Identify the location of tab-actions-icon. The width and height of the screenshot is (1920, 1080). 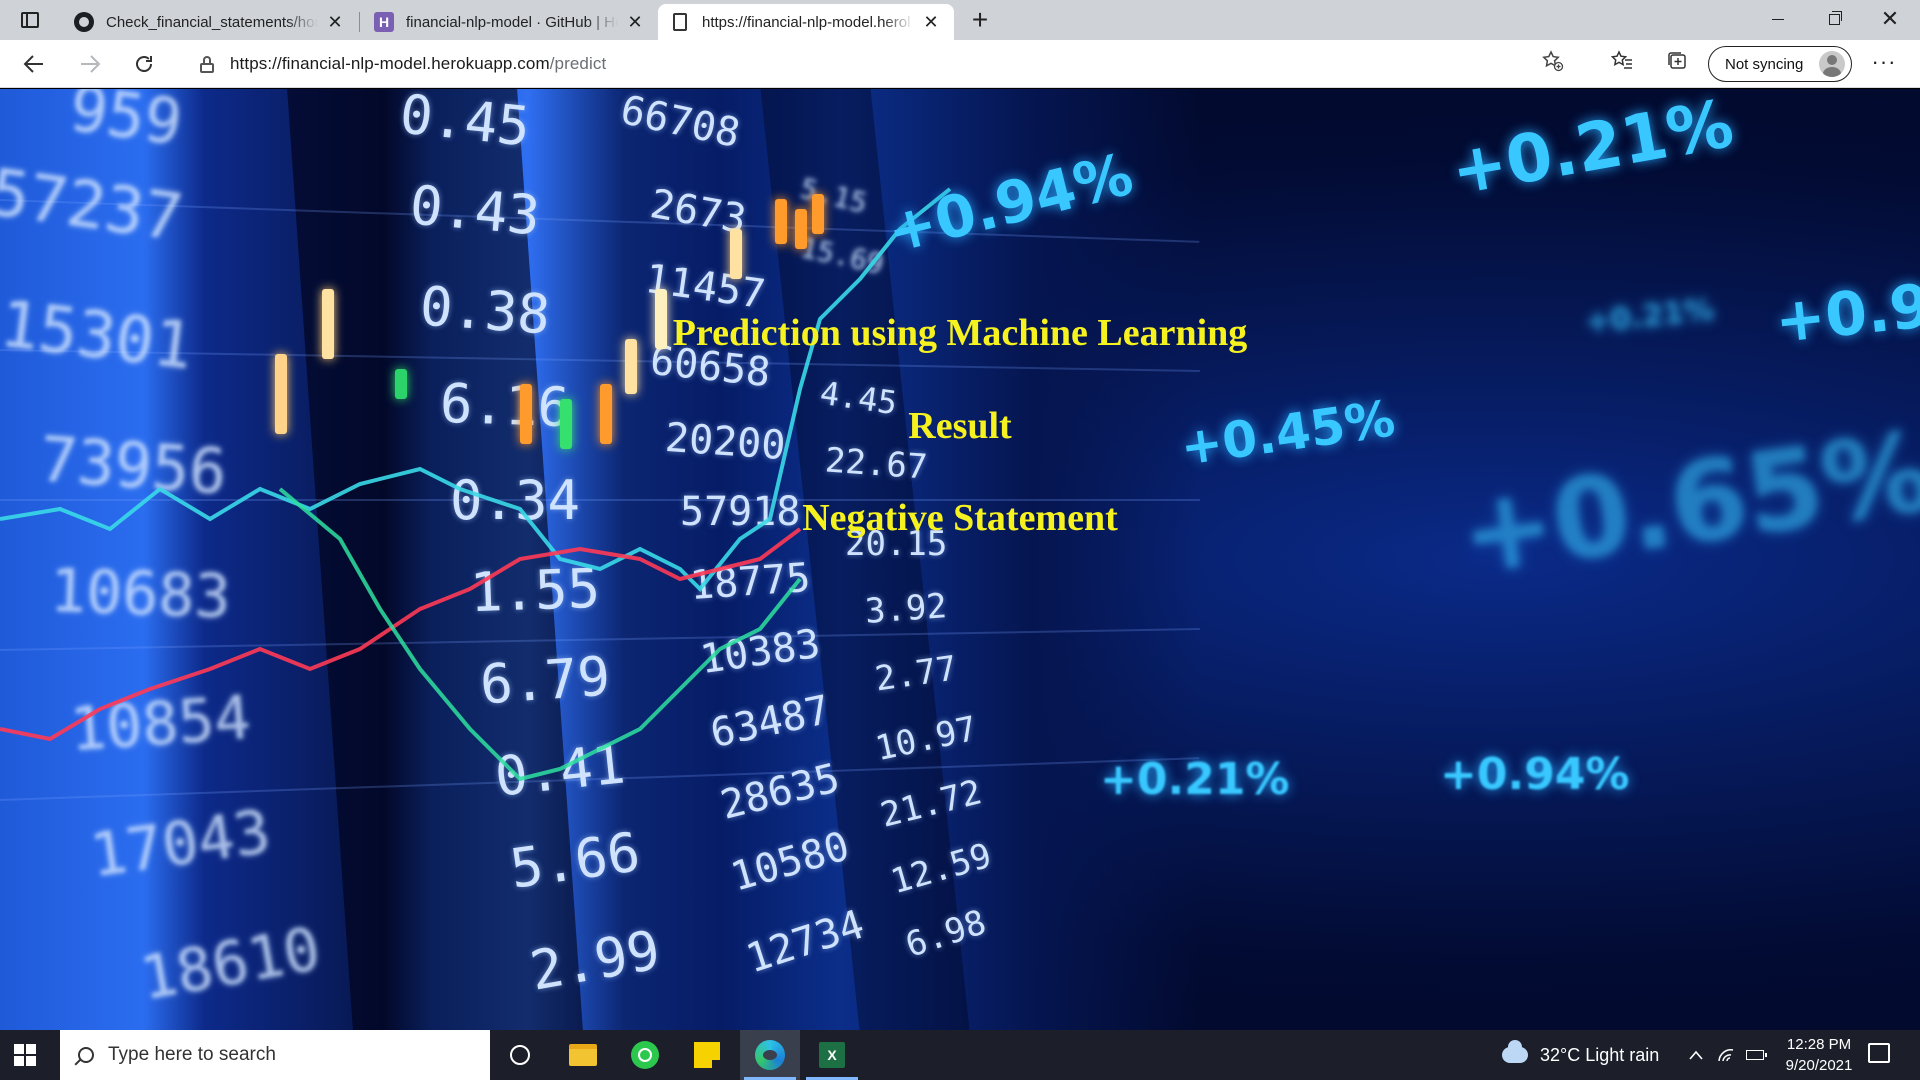
(30, 20).